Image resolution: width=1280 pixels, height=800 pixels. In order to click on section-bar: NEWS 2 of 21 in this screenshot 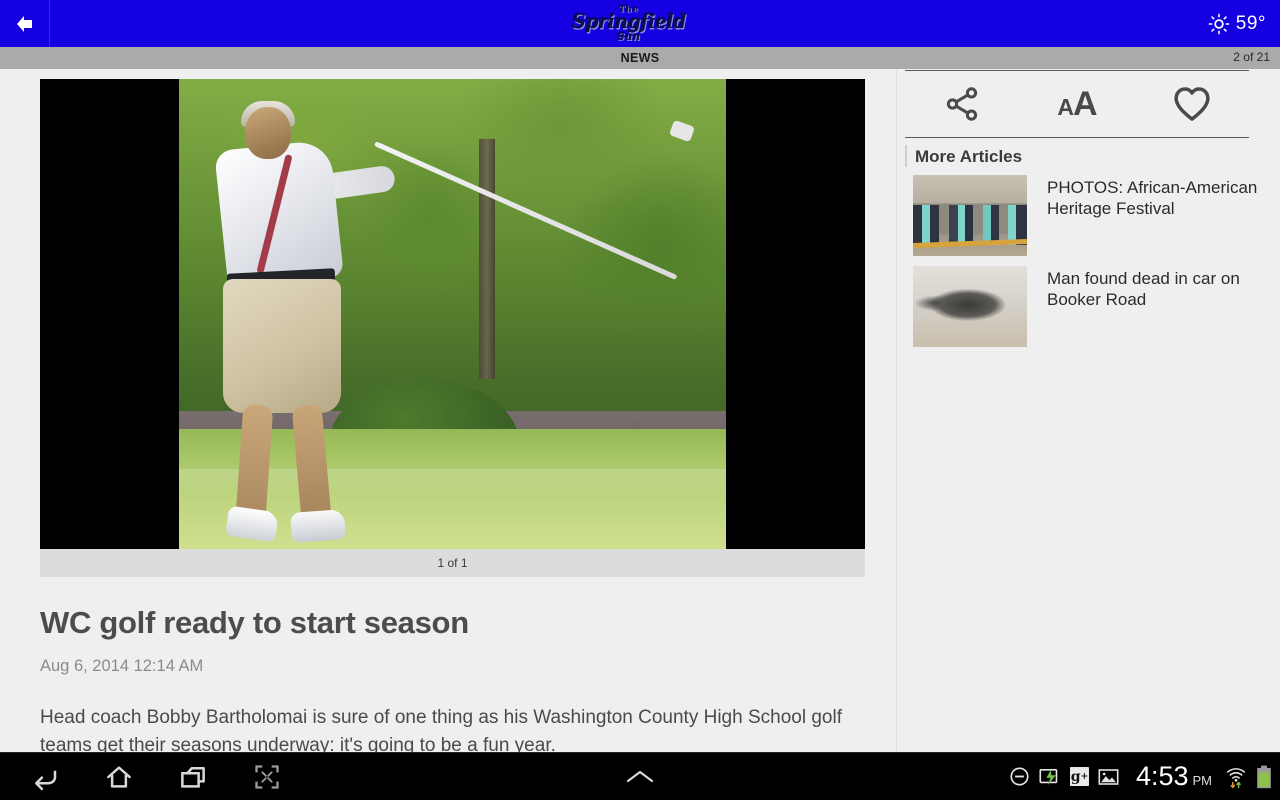, I will do `click(640, 58)`.